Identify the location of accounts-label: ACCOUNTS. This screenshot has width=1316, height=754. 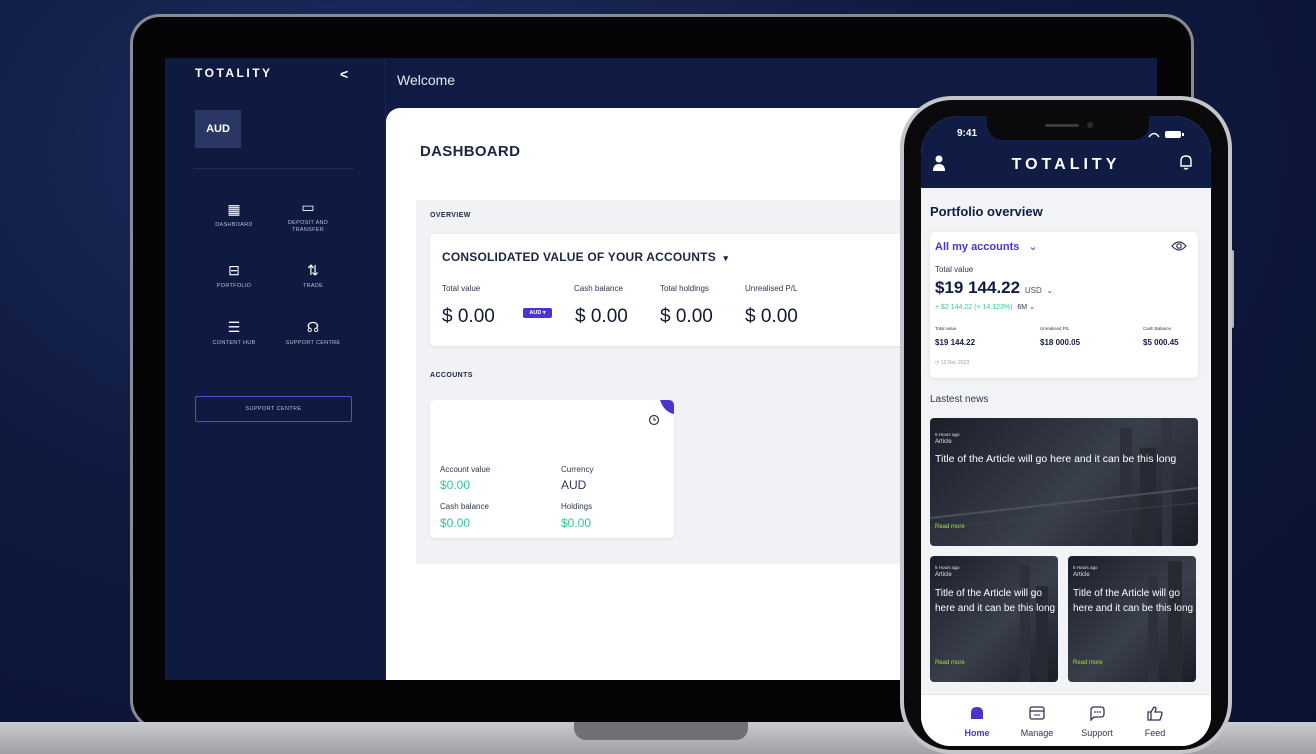
(451, 375).